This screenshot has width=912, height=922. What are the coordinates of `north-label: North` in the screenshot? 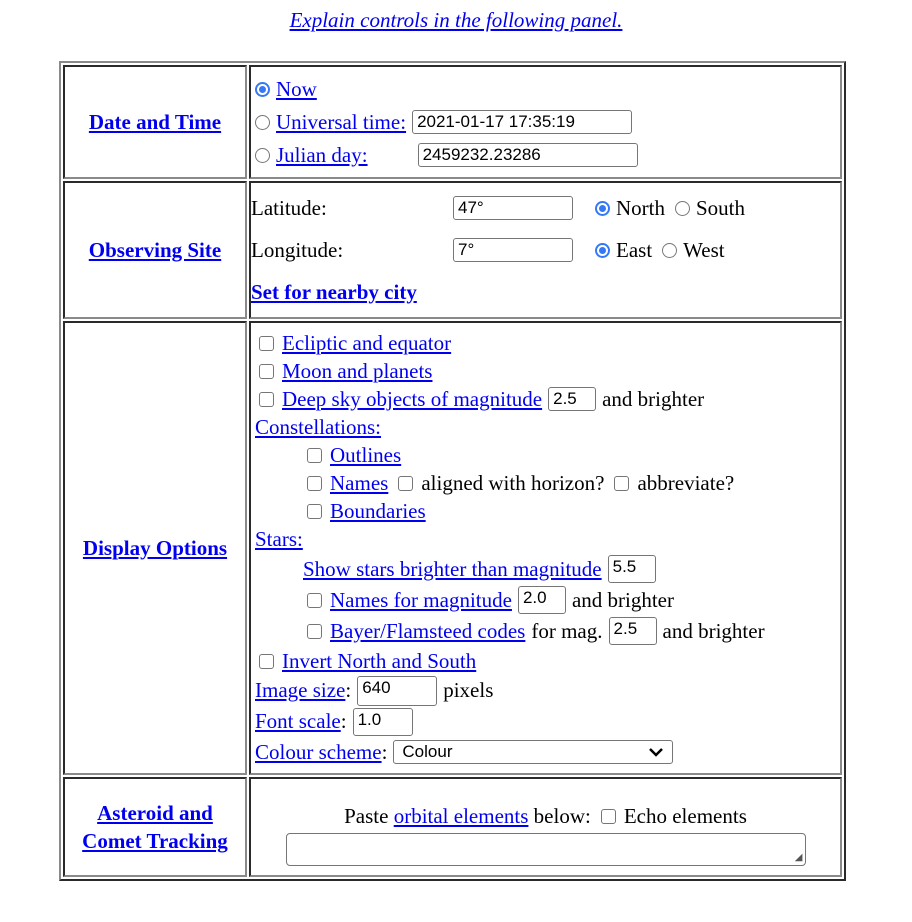 It's located at (640, 207).